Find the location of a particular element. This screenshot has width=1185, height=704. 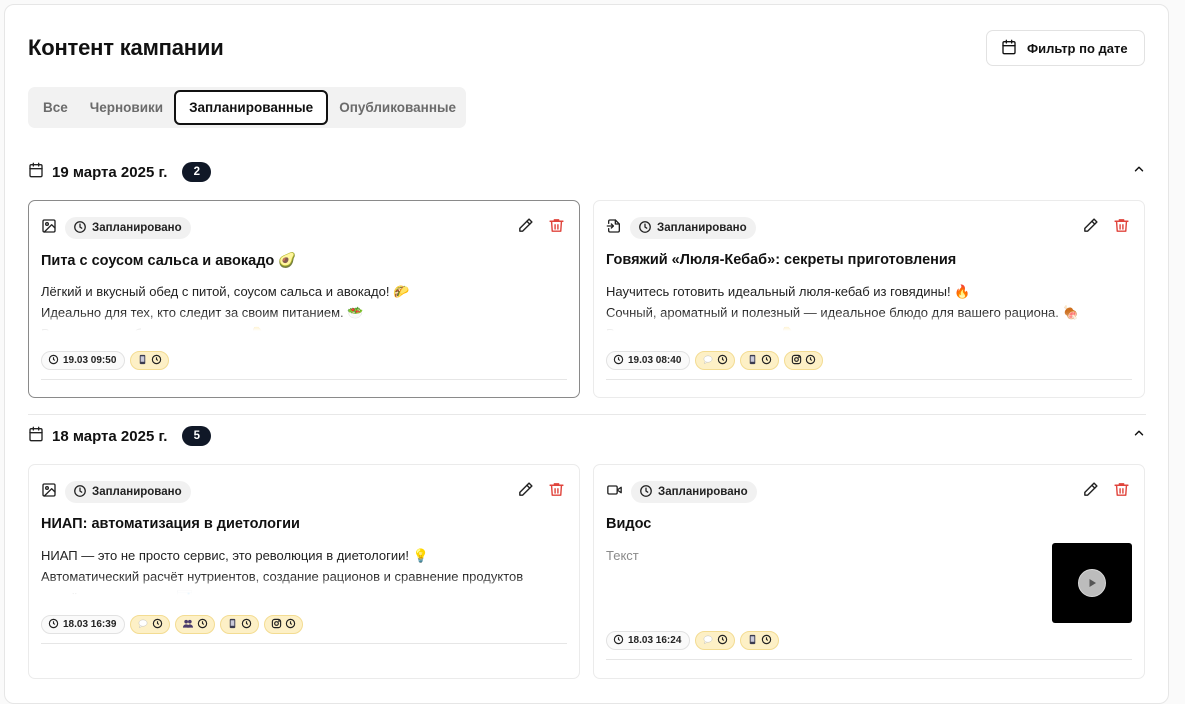

card-title: Видос is located at coordinates (629, 524).